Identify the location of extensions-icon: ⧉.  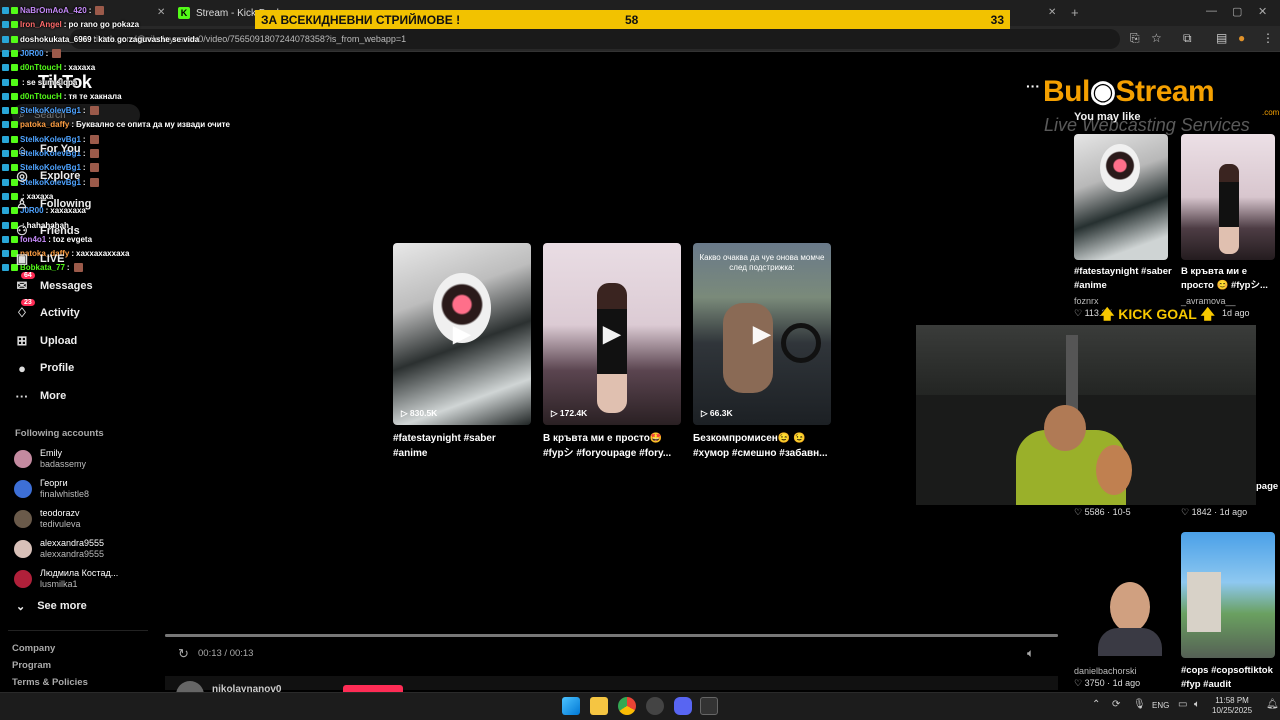
(1187, 38).